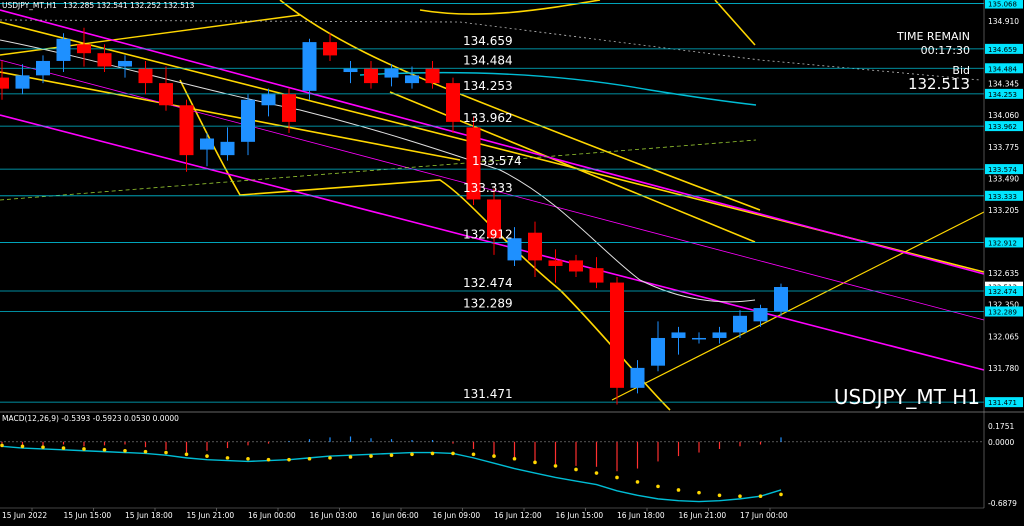 This screenshot has height=526, width=1024. What do you see at coordinates (1003, 368) in the screenshot?
I see `price-tick-label: 131.780` at bounding box center [1003, 368].